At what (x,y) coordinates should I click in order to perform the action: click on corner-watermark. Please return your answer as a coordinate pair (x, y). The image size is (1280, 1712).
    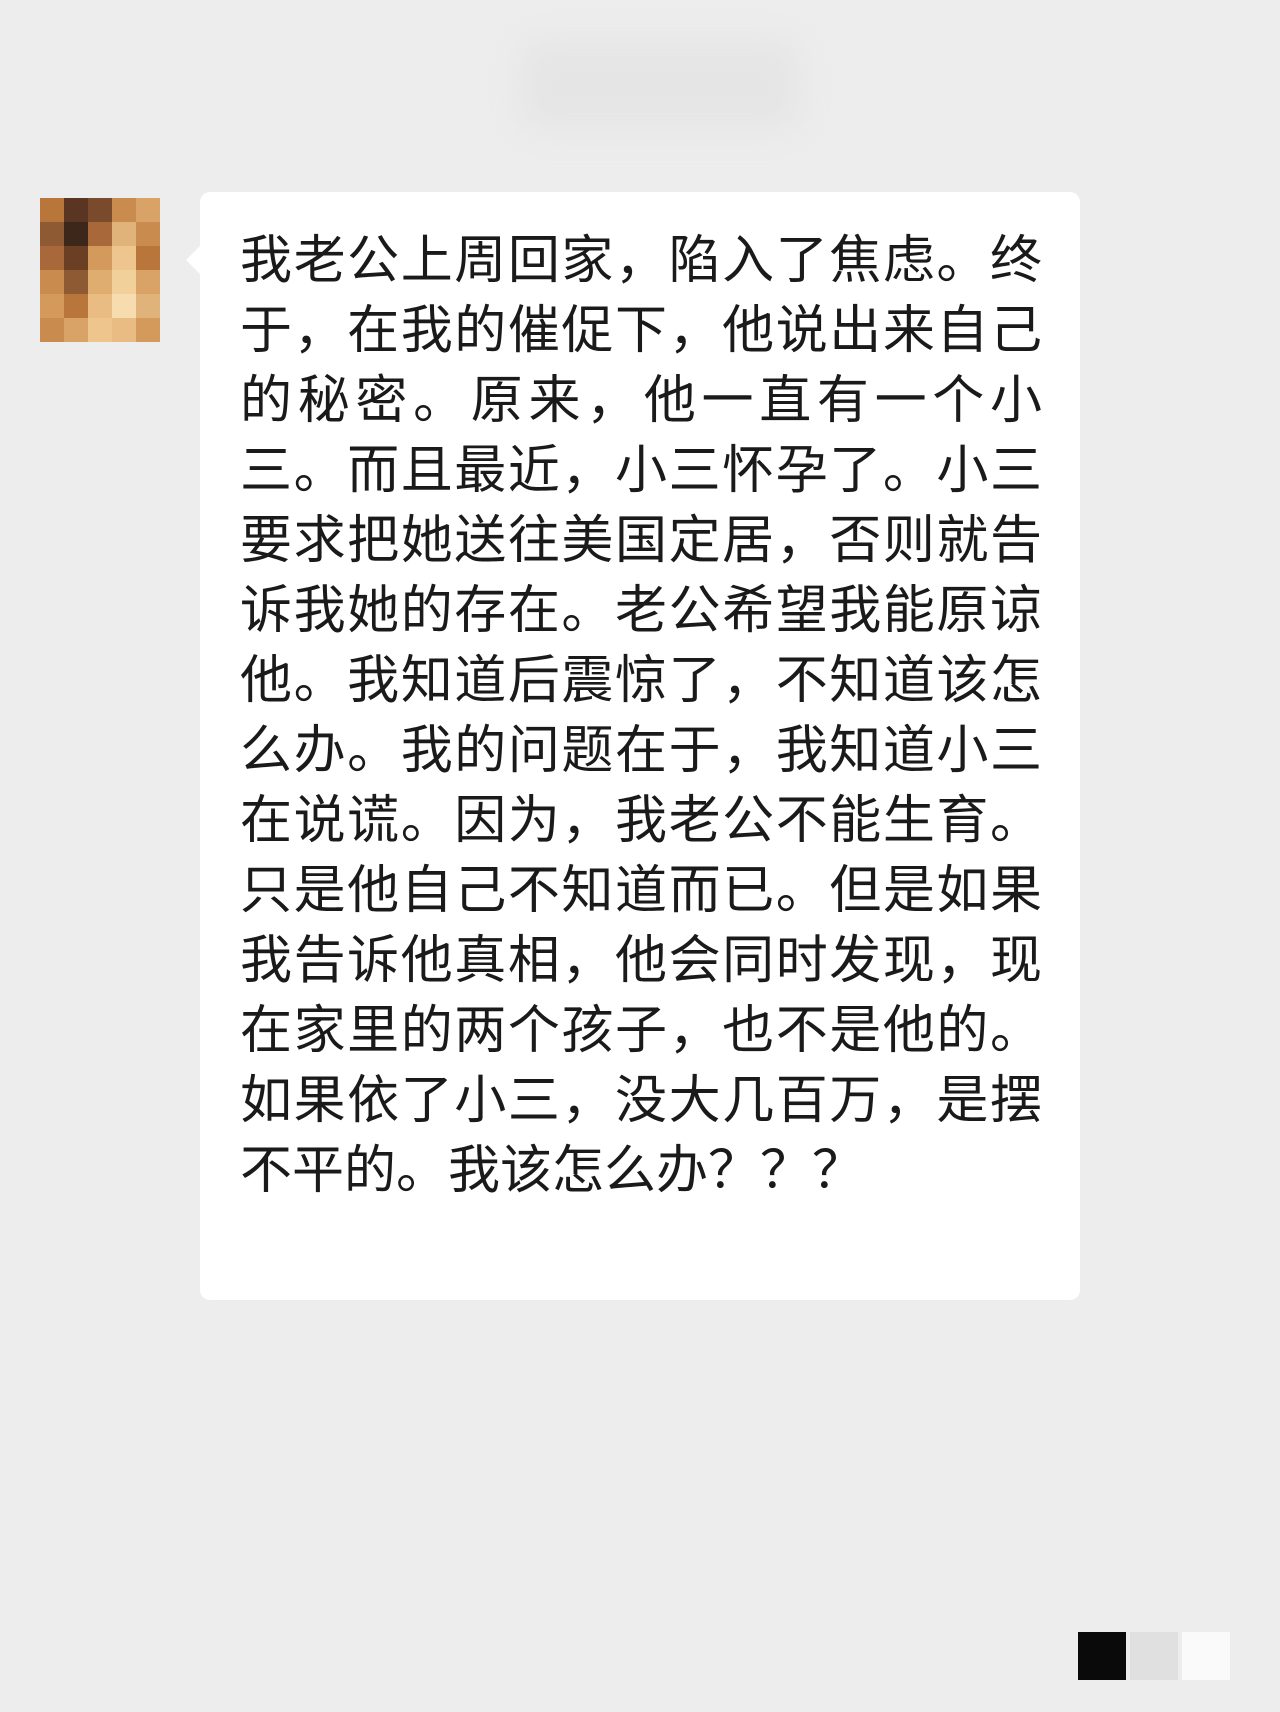
    Looking at the image, I should click on (1154, 1656).